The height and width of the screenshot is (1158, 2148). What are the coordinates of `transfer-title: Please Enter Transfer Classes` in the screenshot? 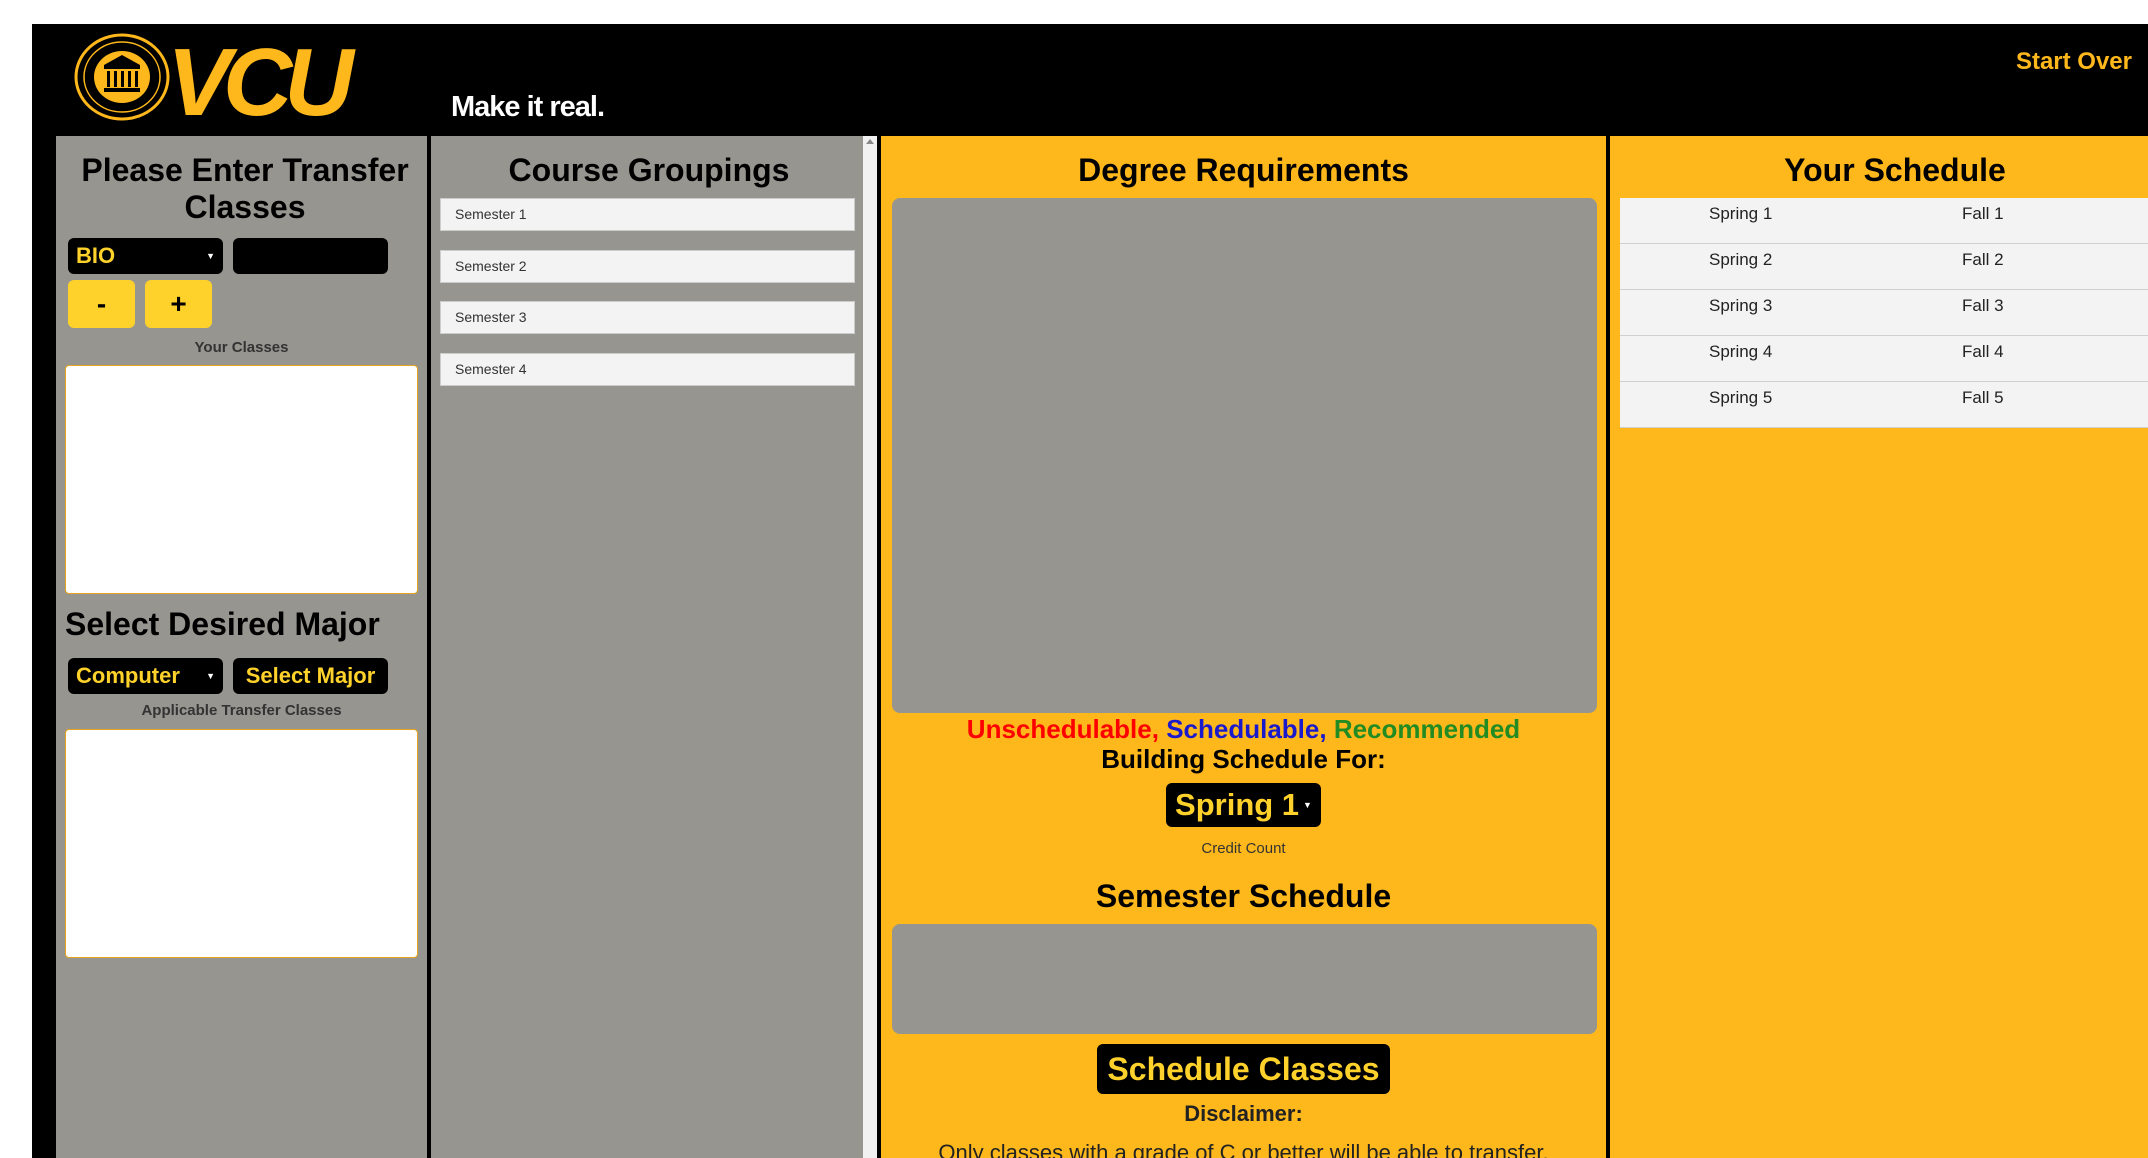 It's located at (245, 188).